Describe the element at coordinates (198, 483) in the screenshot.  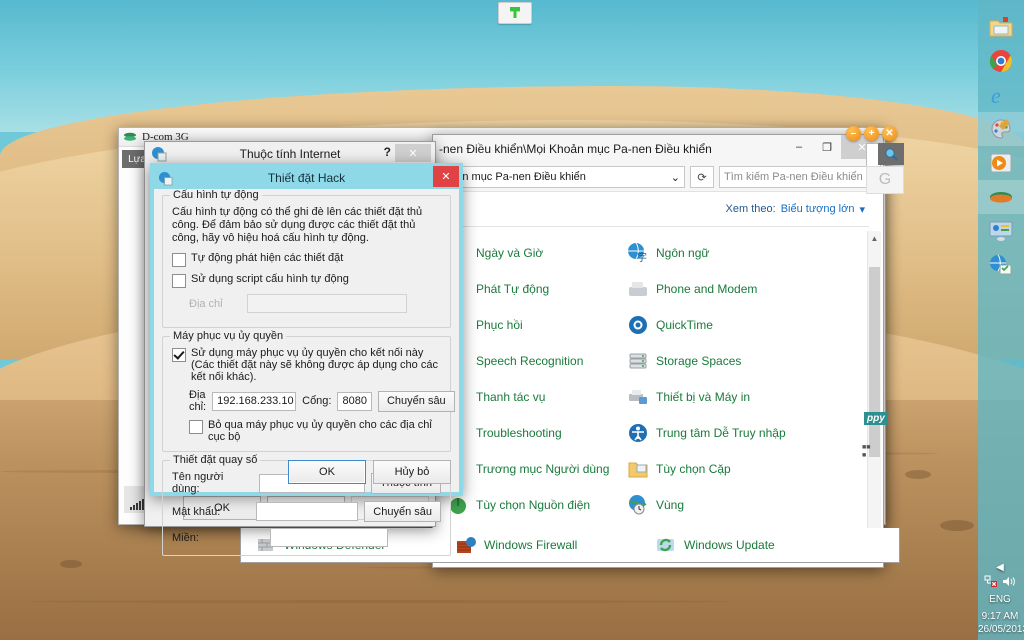
I see `username-label: Tên người dùng:` at that location.